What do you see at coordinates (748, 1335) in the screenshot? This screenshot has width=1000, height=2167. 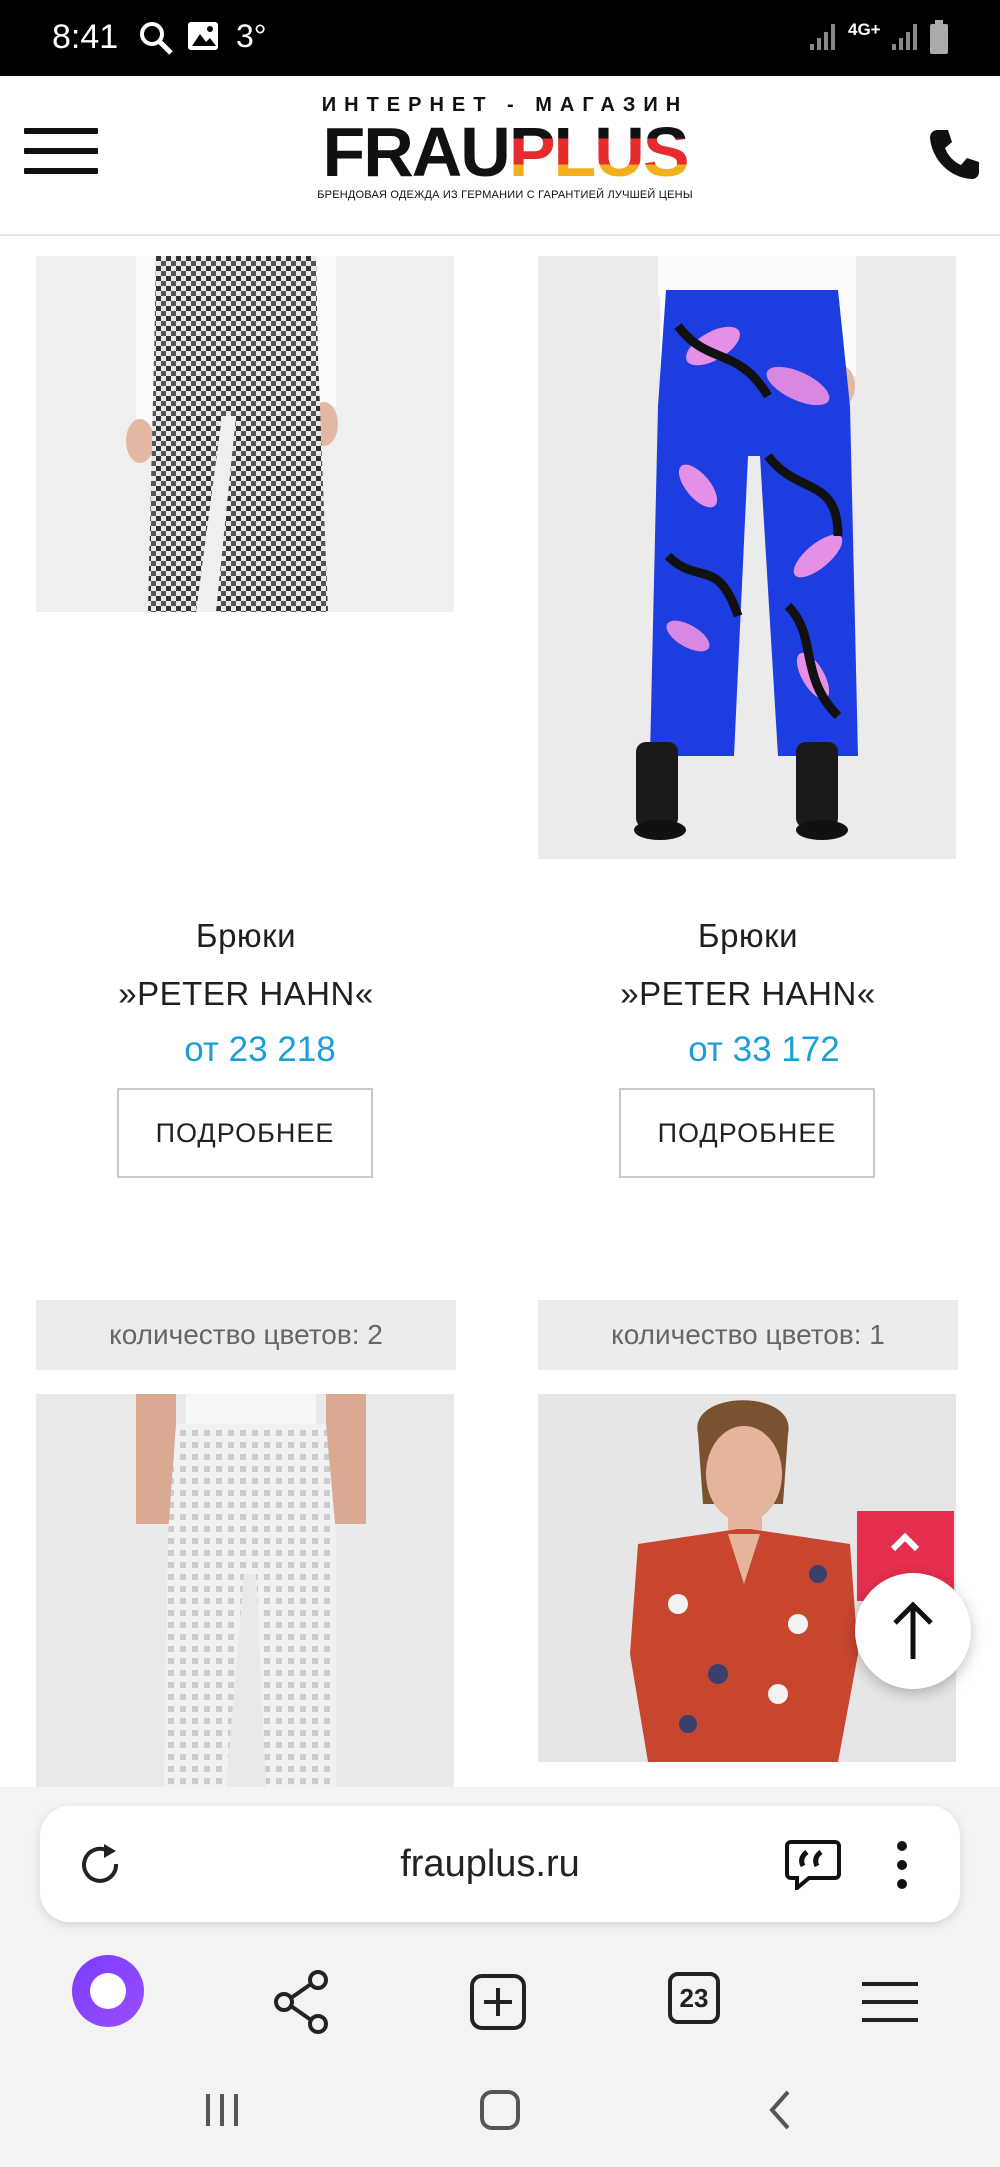 I see `colors-count-badge-4: количество цветов: 1` at bounding box center [748, 1335].